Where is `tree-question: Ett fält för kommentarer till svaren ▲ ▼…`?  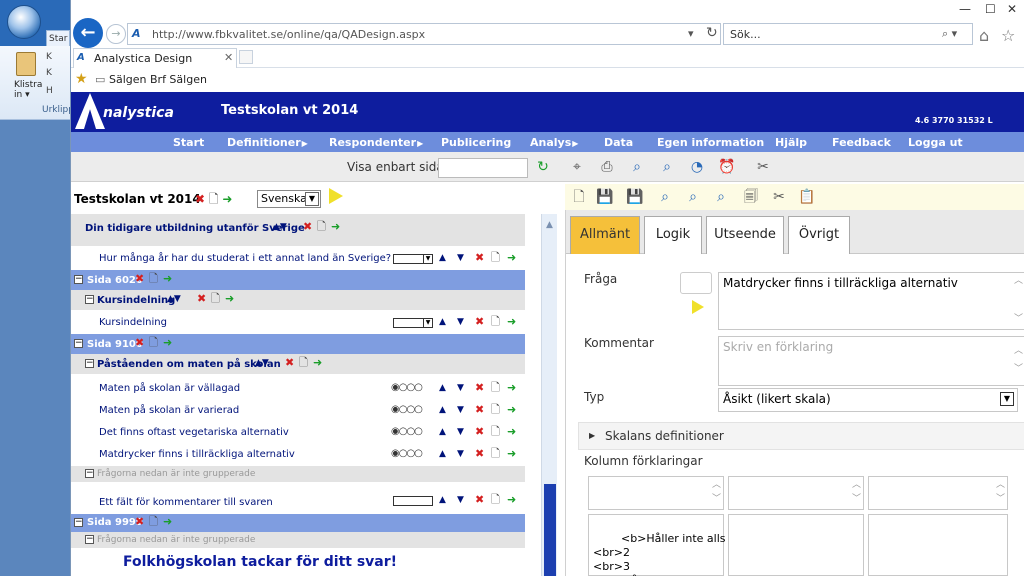
tree-question: Ett fält för kommentarer till svaren ▲ ▼… is located at coordinates (298, 501).